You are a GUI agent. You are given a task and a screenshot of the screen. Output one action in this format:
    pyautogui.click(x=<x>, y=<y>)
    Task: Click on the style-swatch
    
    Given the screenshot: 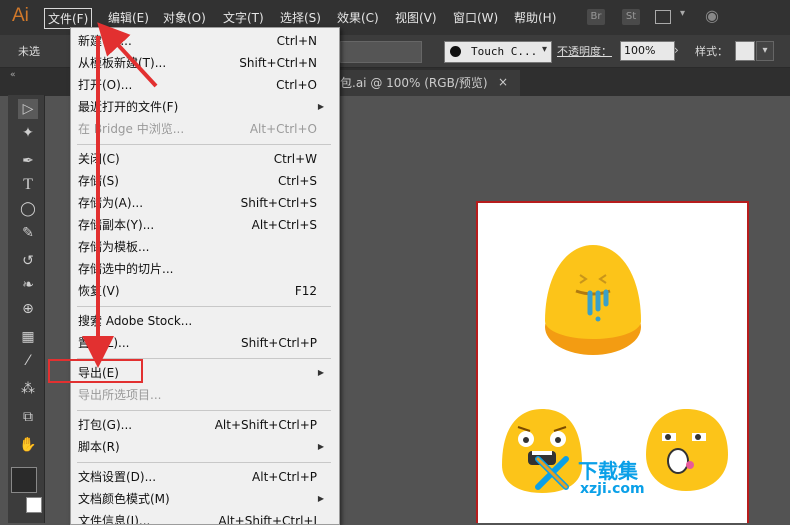 What is the action you would take?
    pyautogui.click(x=745, y=51)
    